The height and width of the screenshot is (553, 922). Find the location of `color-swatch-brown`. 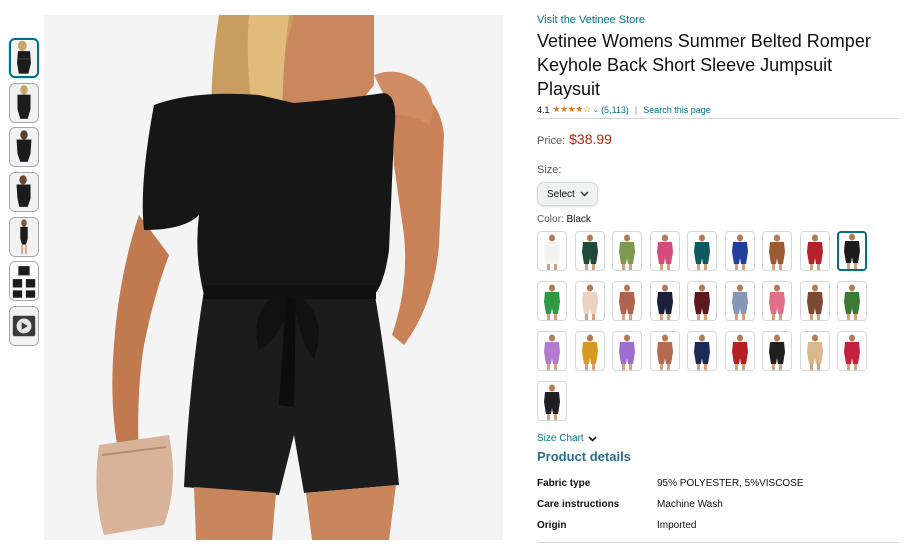

color-swatch-brown is located at coordinates (777, 251).